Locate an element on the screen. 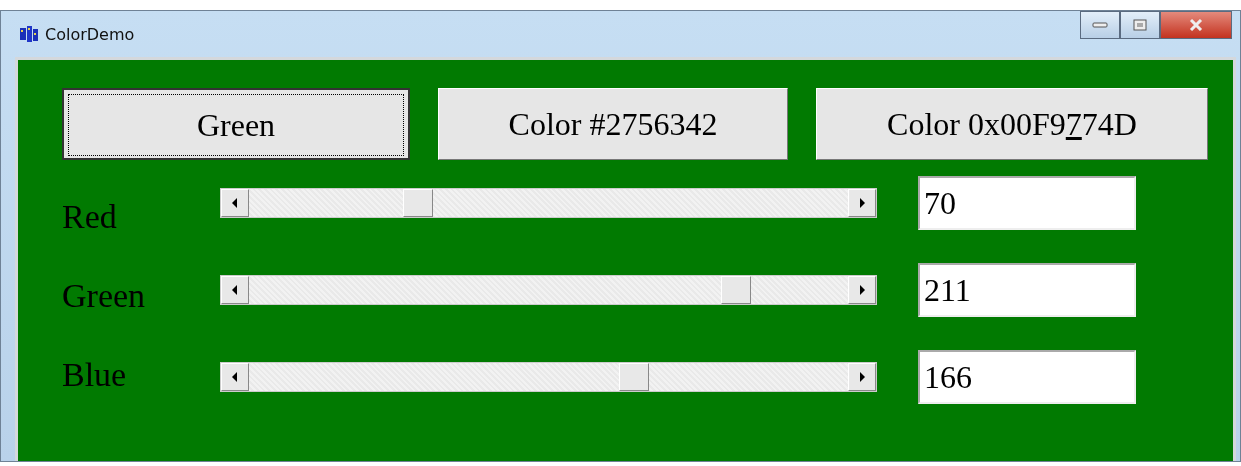 The height and width of the screenshot is (466, 1241). close-icon is located at coordinates (1196, 25).